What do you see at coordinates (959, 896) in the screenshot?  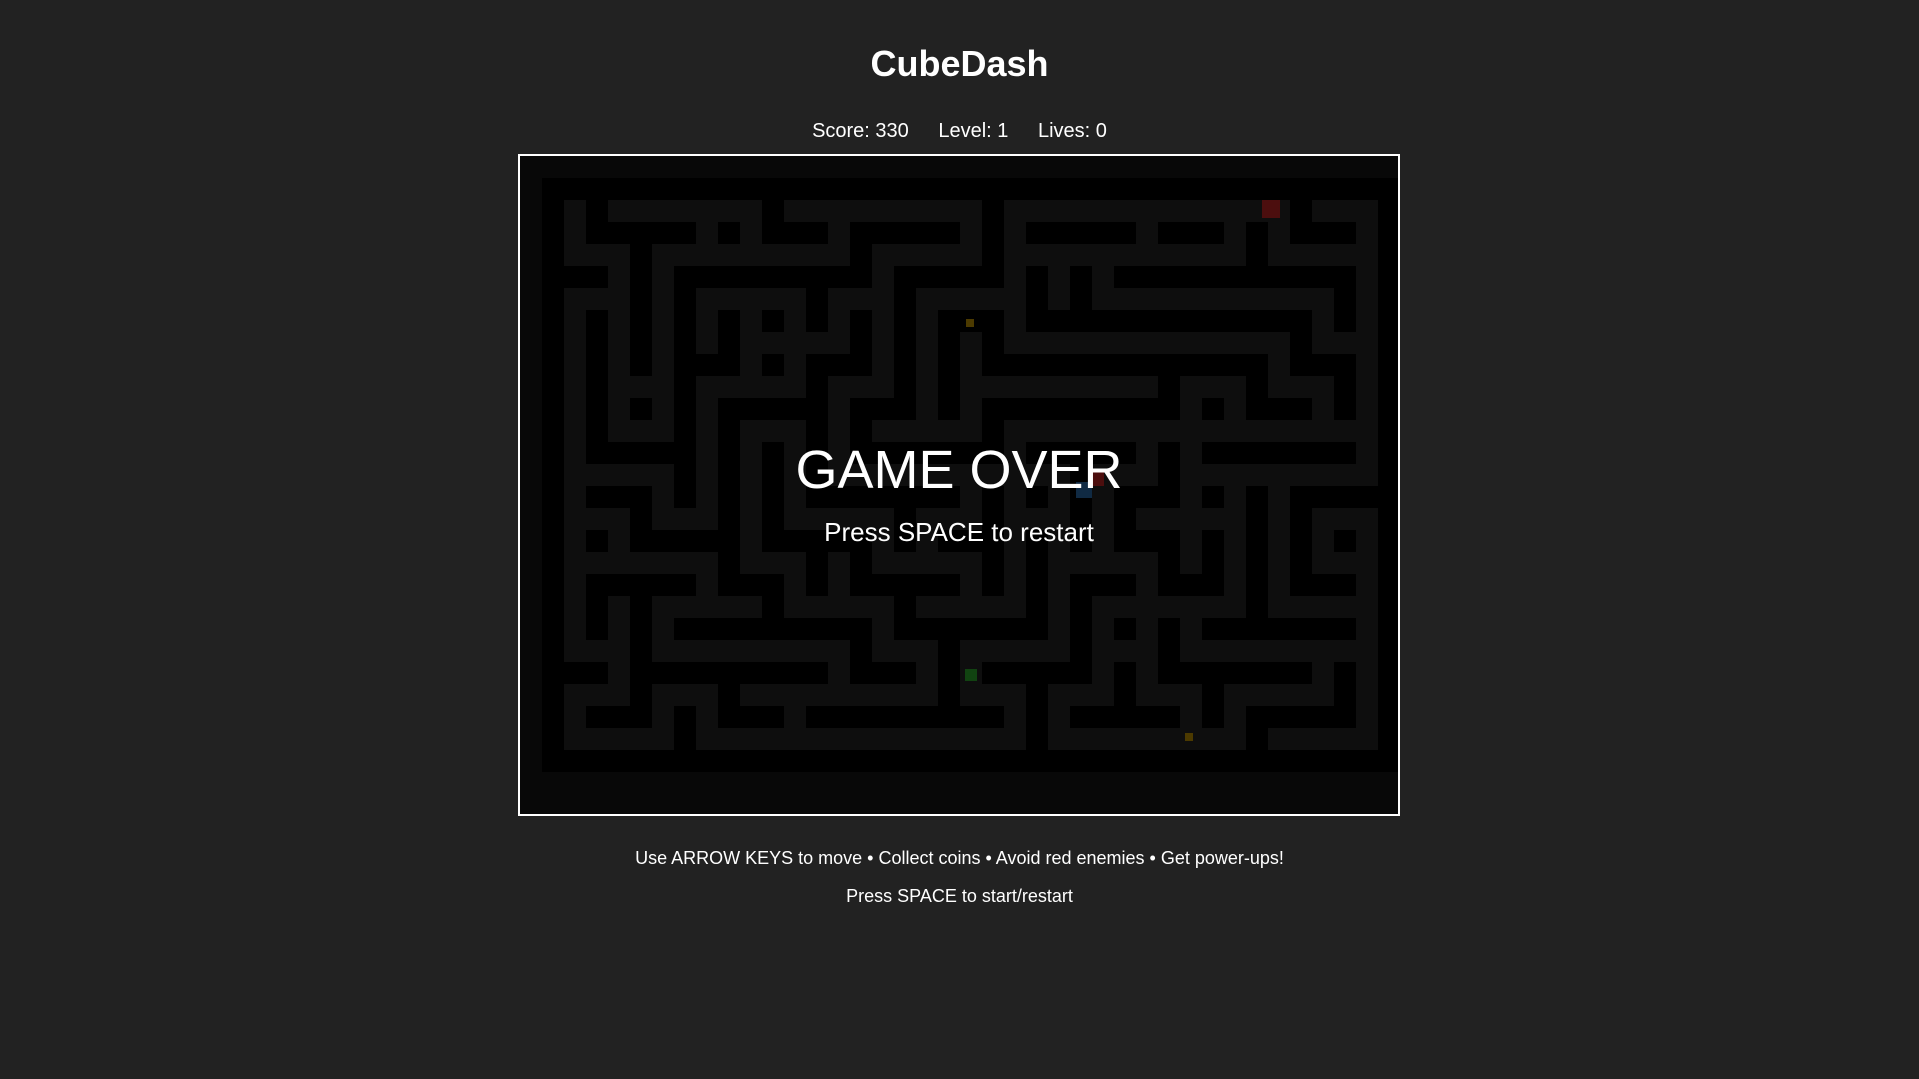 I see `start-instructions: Press SPACE to start/restart` at bounding box center [959, 896].